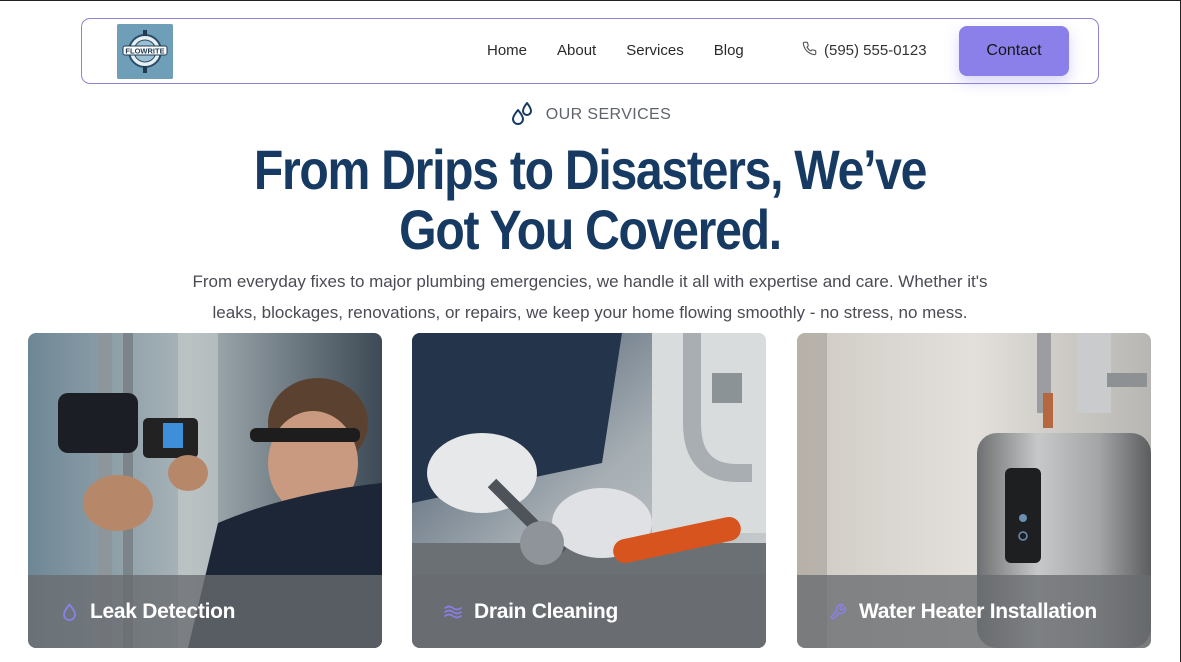 The image size is (1181, 662). What do you see at coordinates (729, 50) in the screenshot?
I see `nav-blog-link: Blog` at bounding box center [729, 50].